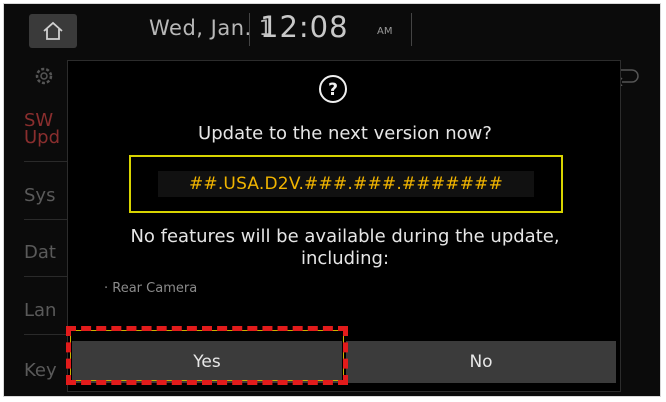 The image size is (666, 402). I want to click on home-button, so click(53, 31).